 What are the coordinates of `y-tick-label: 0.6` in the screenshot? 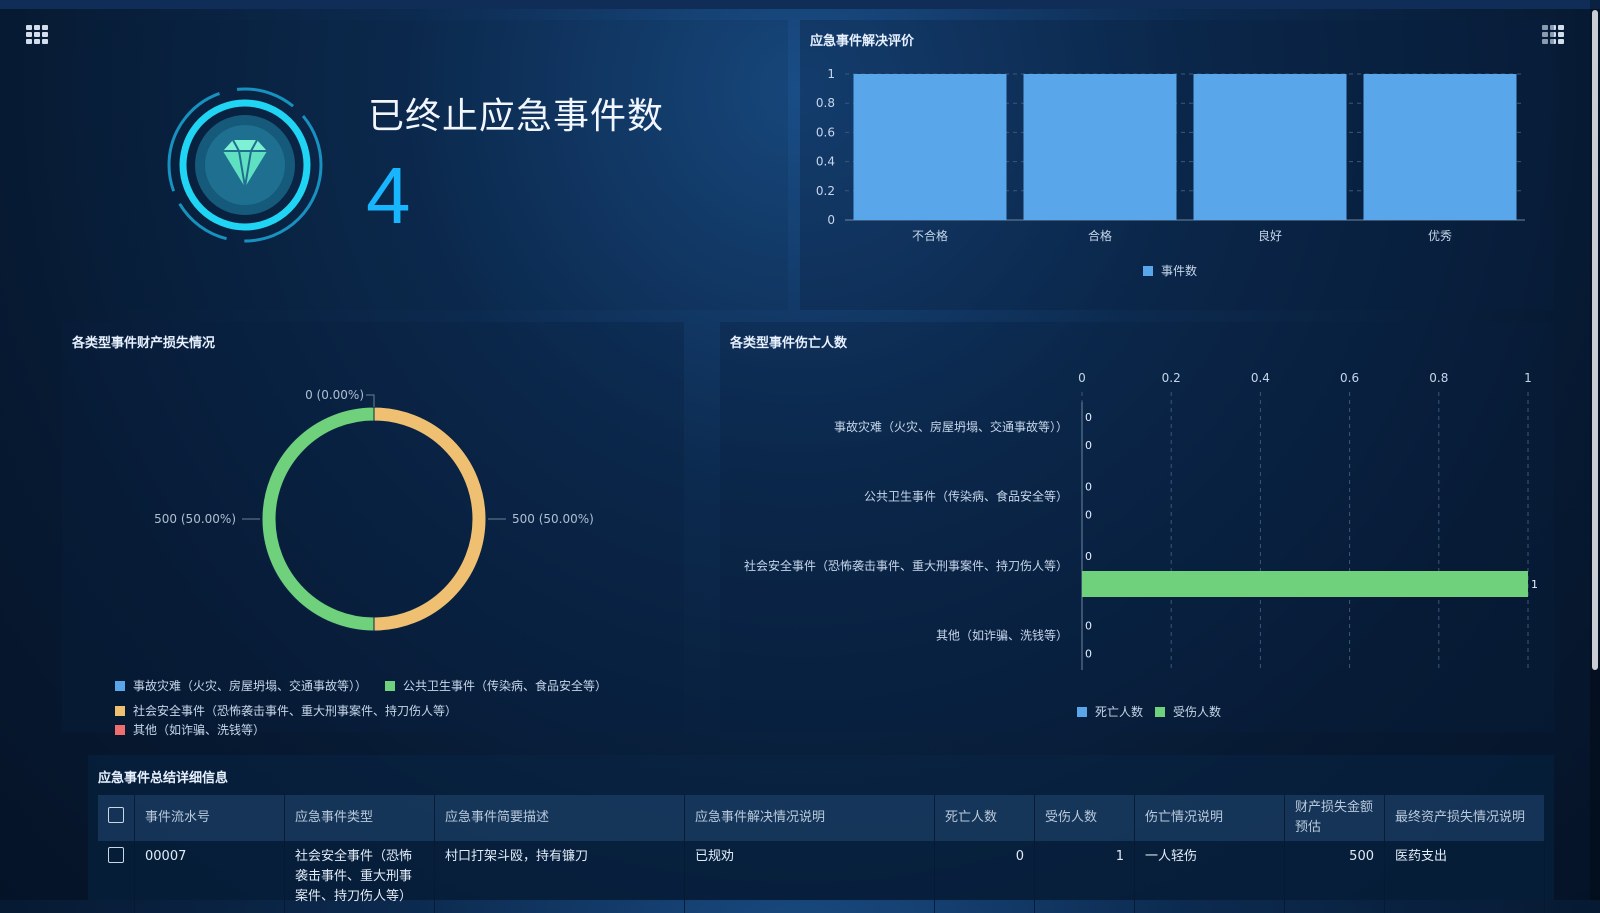 It's located at (825, 132).